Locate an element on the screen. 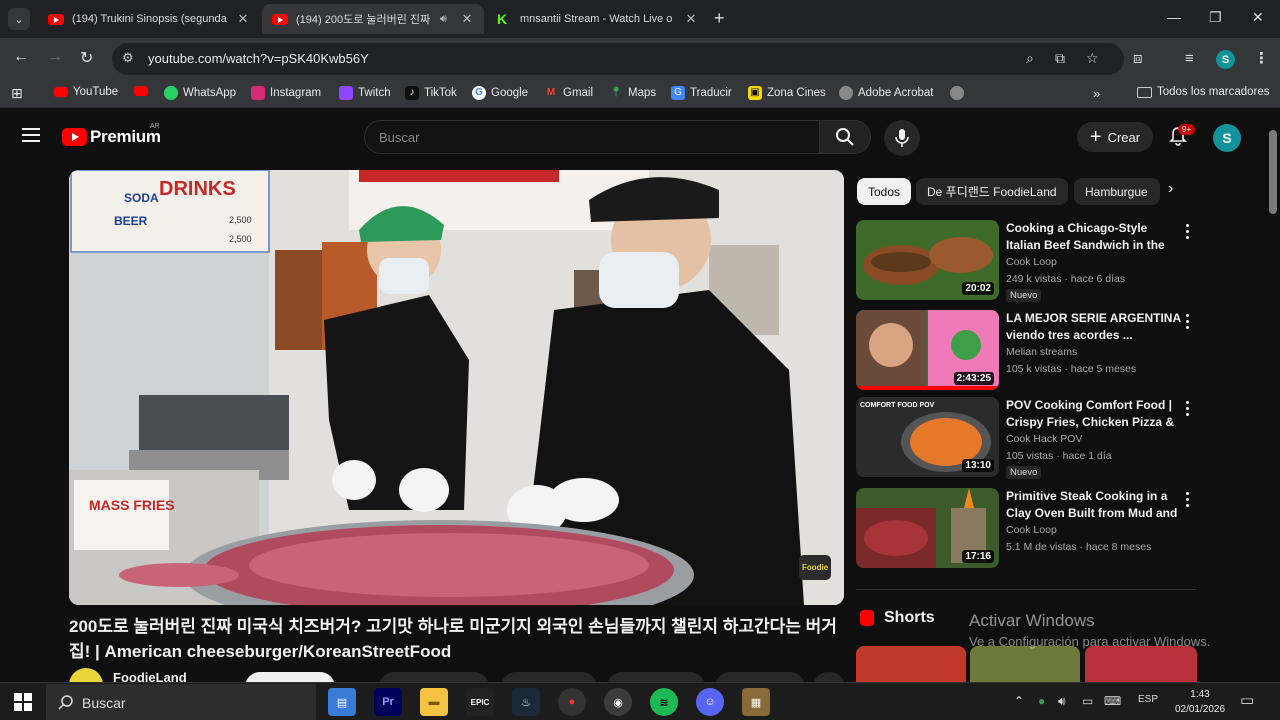 This screenshot has width=1280, height=720. browser-tab-3: mnsantii Stream - Watch Live o ✕ is located at coordinates (597, 19).